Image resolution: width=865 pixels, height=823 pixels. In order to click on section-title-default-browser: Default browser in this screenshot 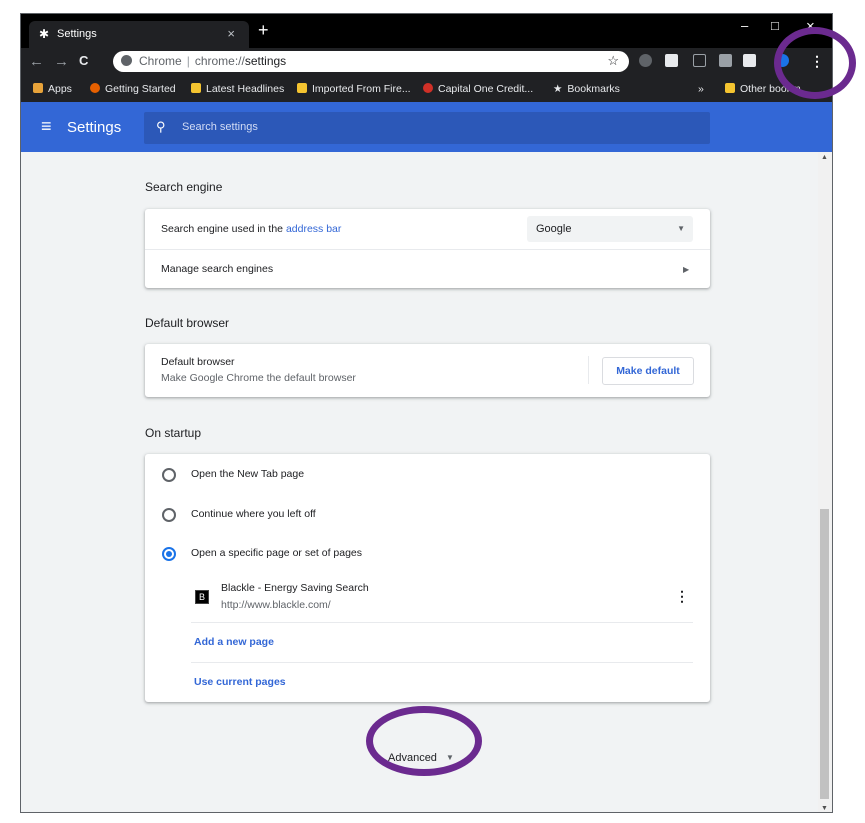, I will do `click(187, 323)`.